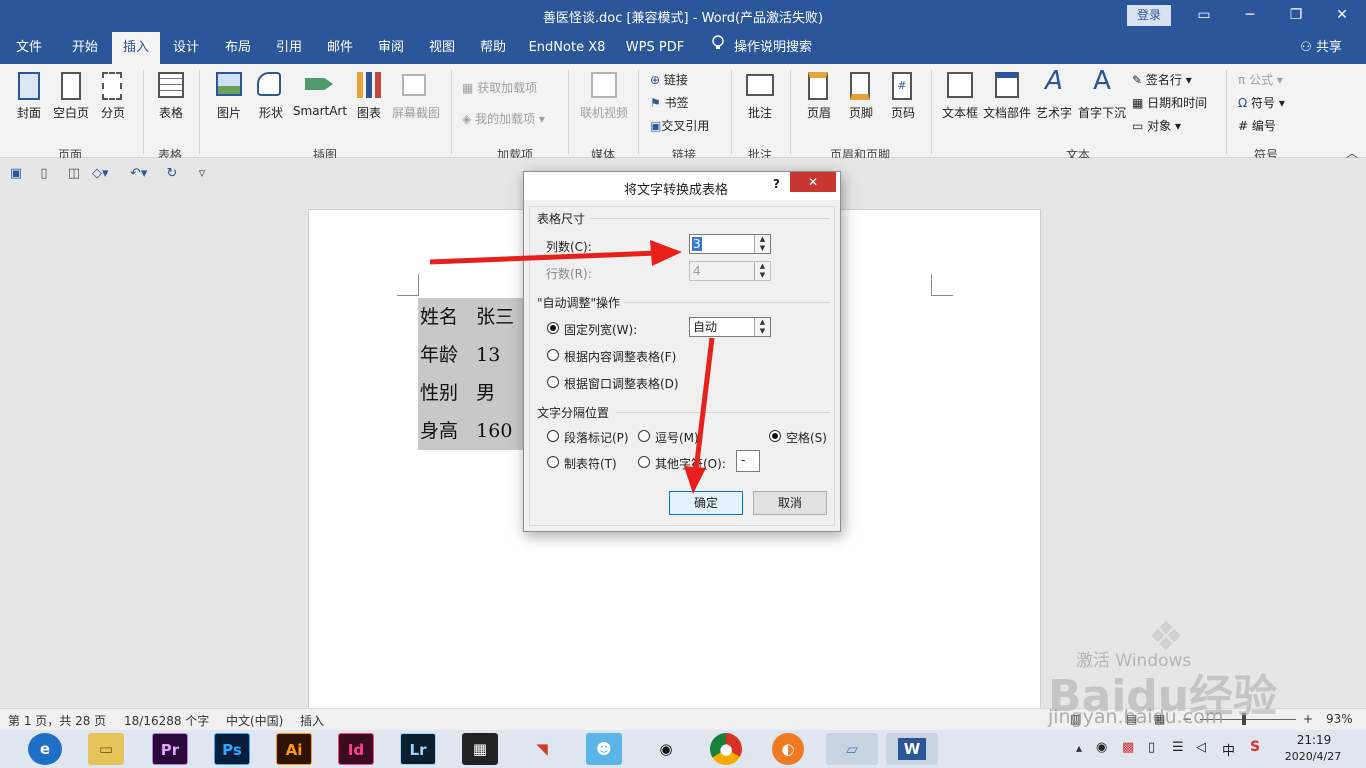 The image size is (1366, 768). I want to click on arrow-to-columns, so click(544, 257).